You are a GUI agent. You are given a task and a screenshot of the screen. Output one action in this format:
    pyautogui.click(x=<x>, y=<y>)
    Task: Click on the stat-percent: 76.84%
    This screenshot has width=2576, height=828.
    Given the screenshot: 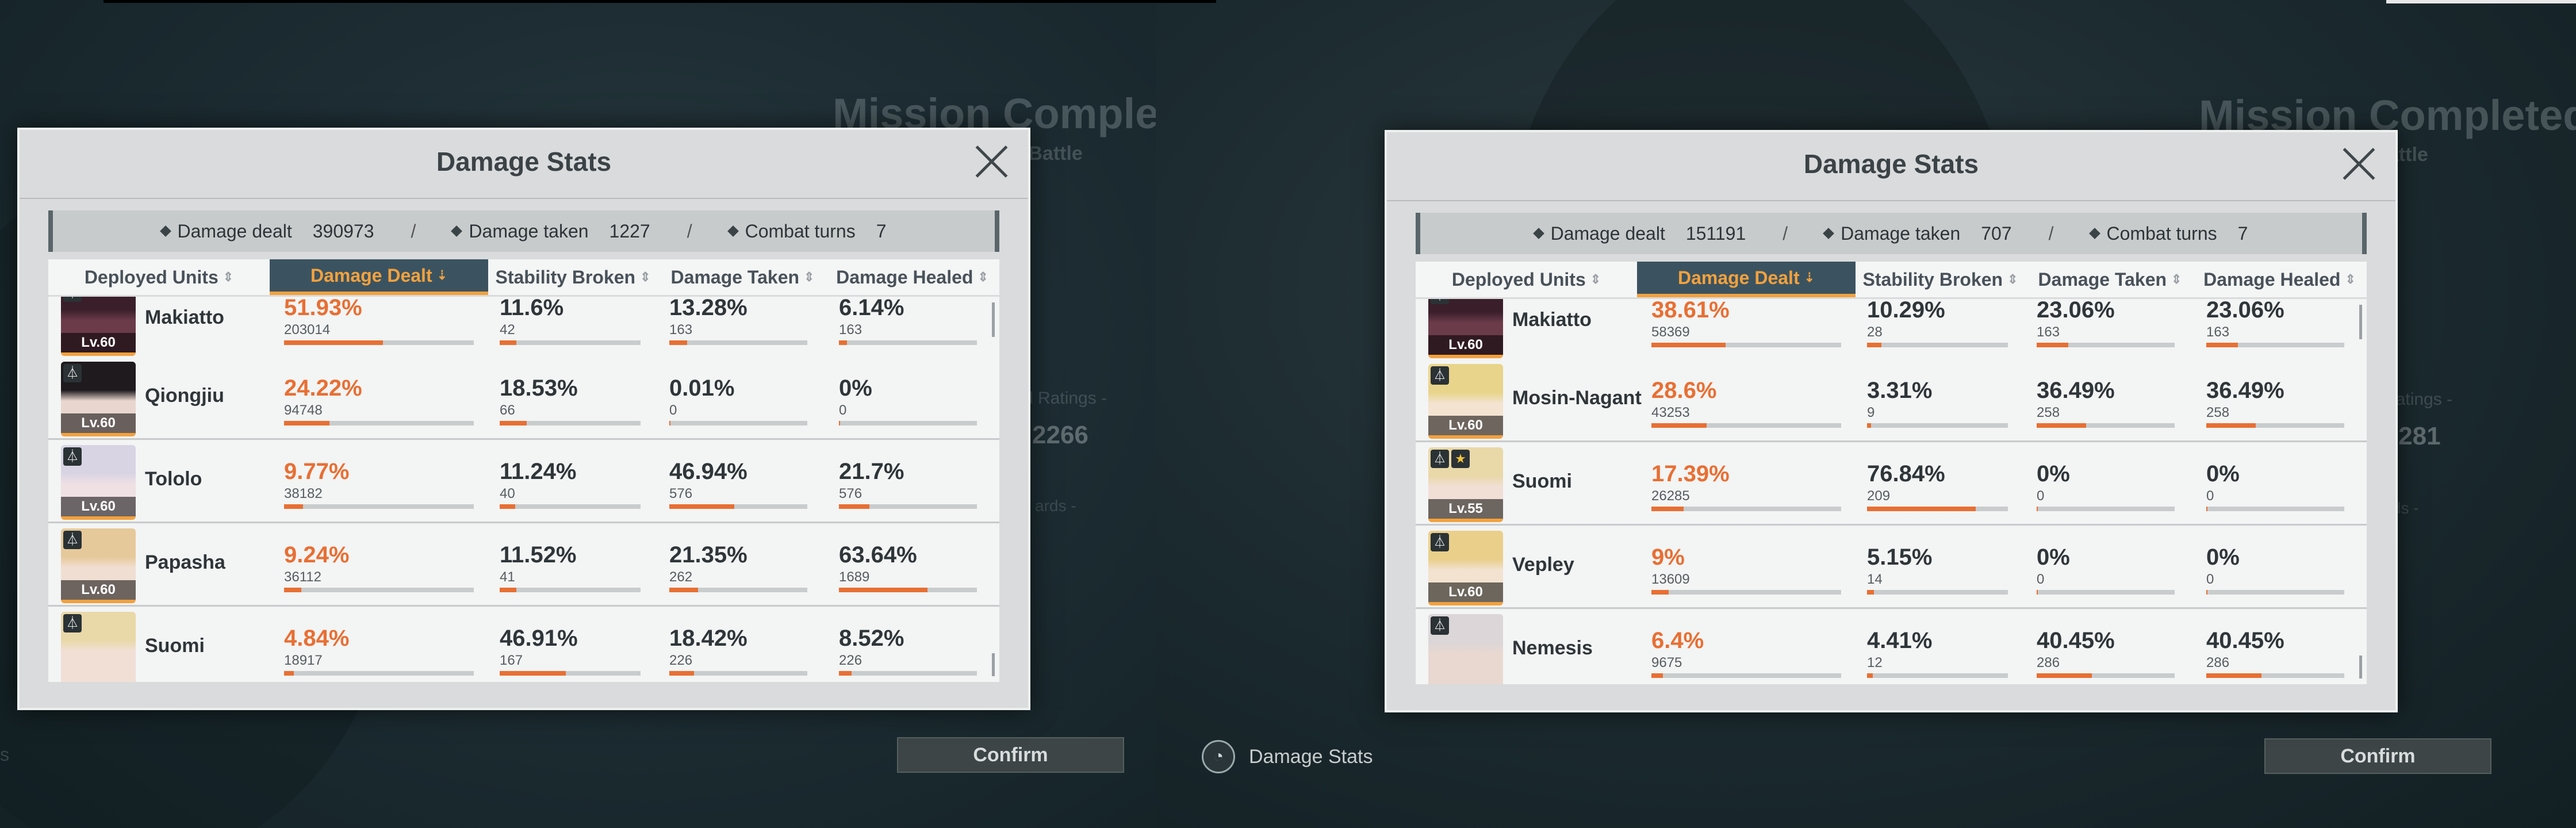 What is the action you would take?
    pyautogui.click(x=1906, y=473)
    